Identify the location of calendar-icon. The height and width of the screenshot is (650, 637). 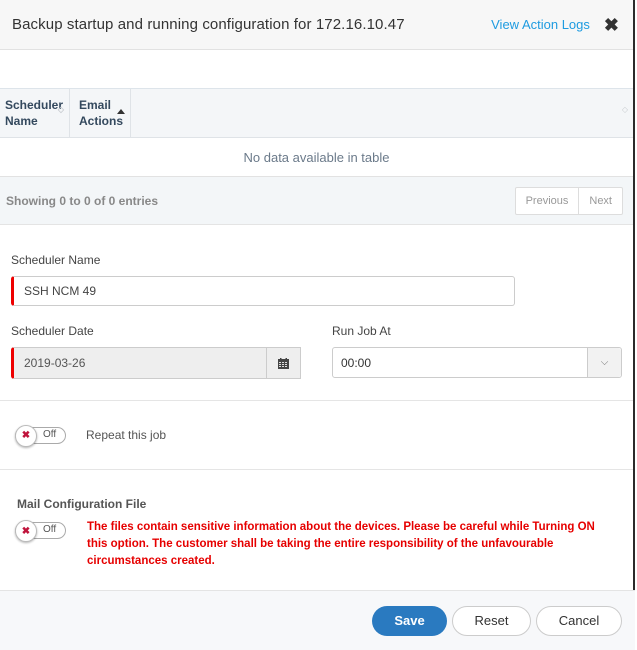
(283, 363).